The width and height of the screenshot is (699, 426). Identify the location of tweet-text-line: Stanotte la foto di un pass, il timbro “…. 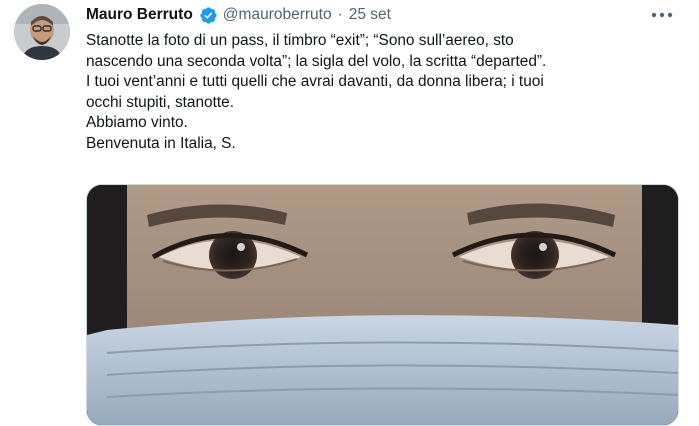
(300, 40).